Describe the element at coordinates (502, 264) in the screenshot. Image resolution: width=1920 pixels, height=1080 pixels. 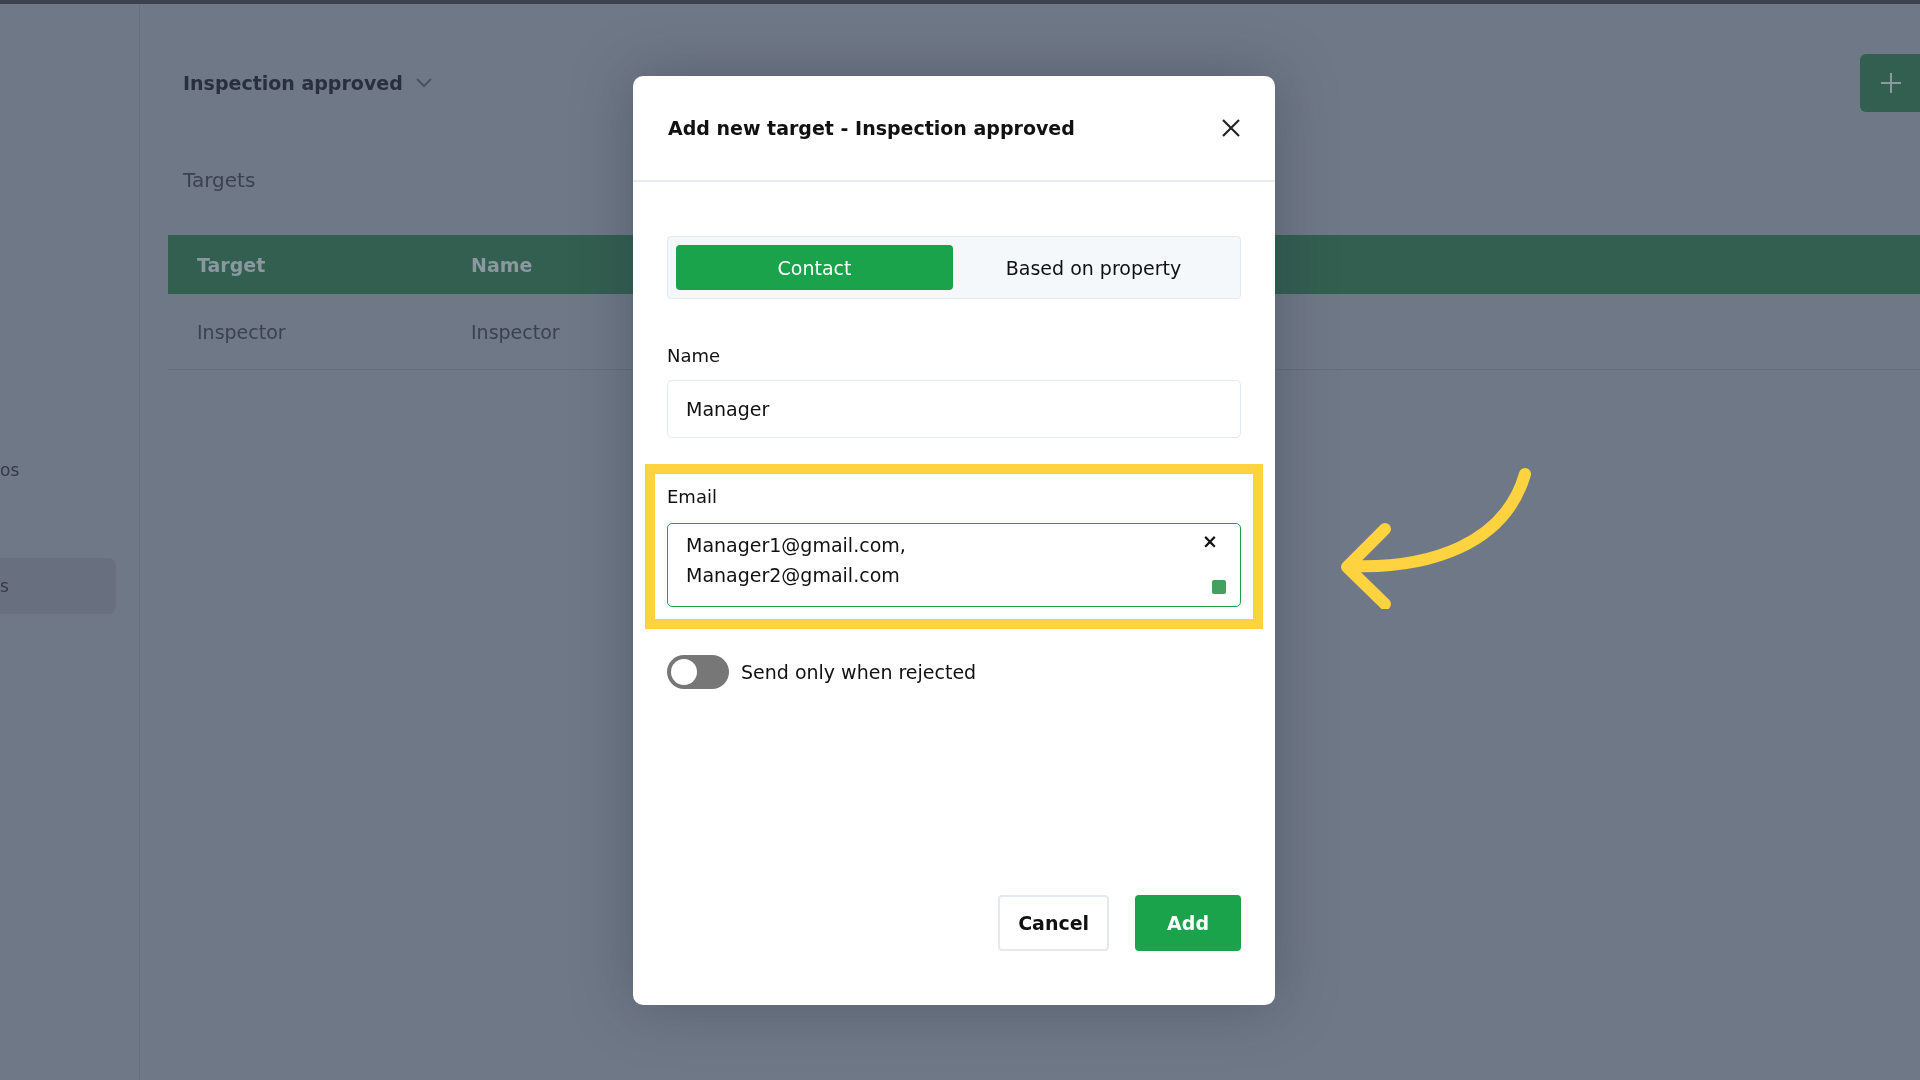
I see `column-header: Name` at that location.